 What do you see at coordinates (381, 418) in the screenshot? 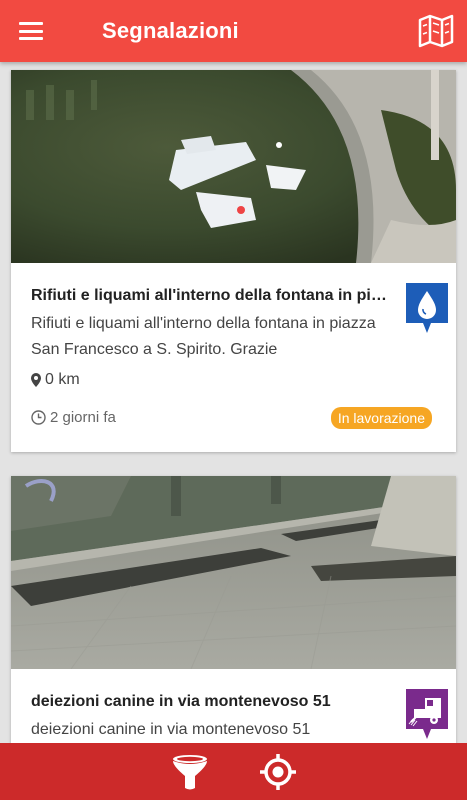
I see `status-badge: In lavorazione` at bounding box center [381, 418].